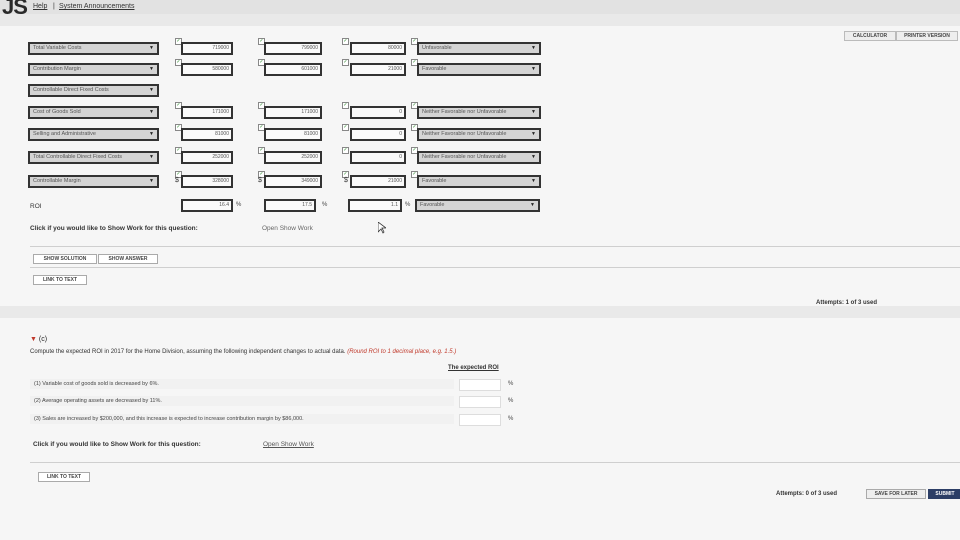 Image resolution: width=960 pixels, height=540 pixels. I want to click on row-label-value: Controllable Direct Fixed Costs, so click(71, 90).